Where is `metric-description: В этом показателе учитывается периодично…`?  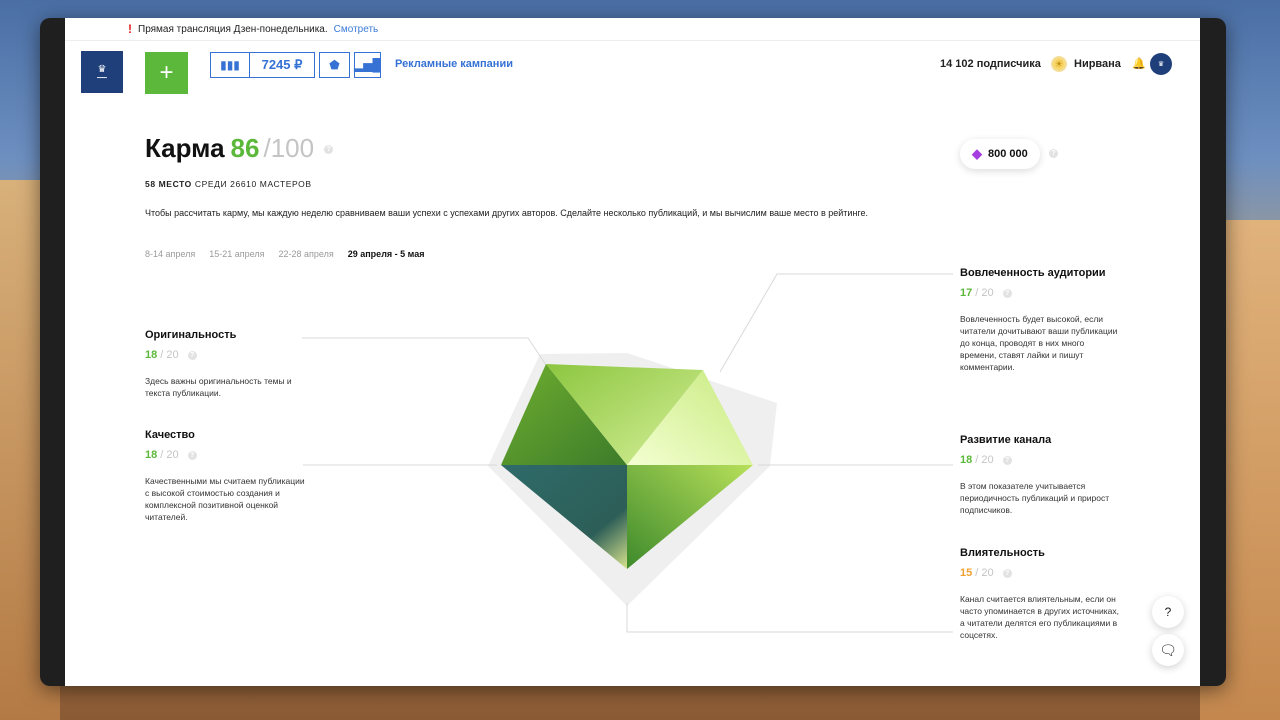
metric-description: В этом показателе учитывается периодично… is located at coordinates (1035, 498).